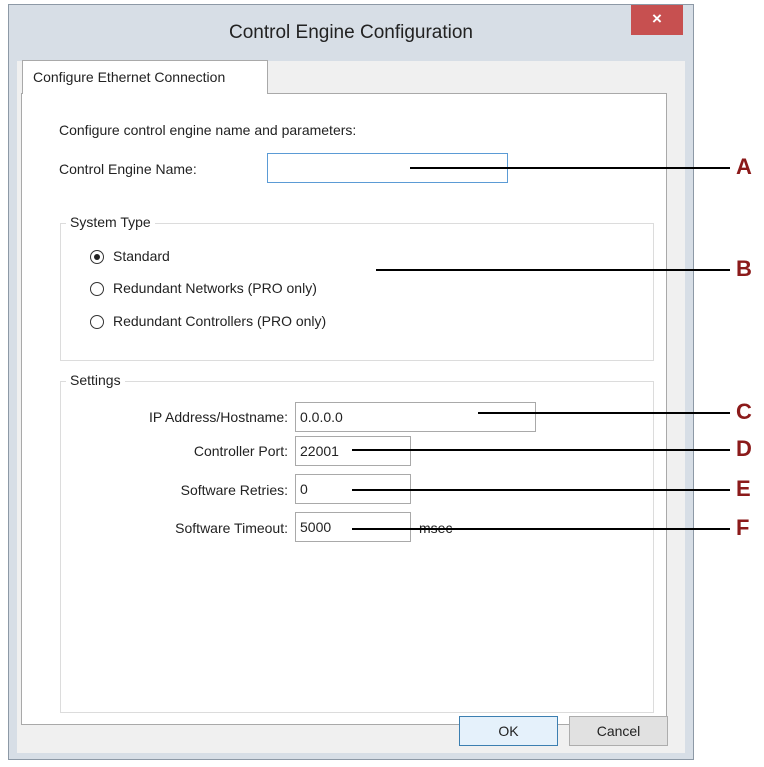 The height and width of the screenshot is (767, 764). I want to click on callout-line-d, so click(541, 450).